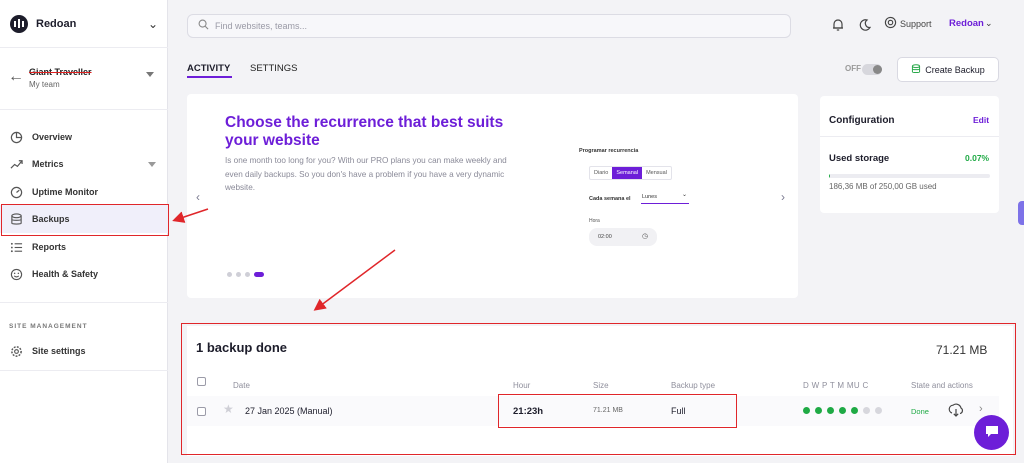 The height and width of the screenshot is (463, 1024). I want to click on lifebuoy-icon, so click(890, 23).